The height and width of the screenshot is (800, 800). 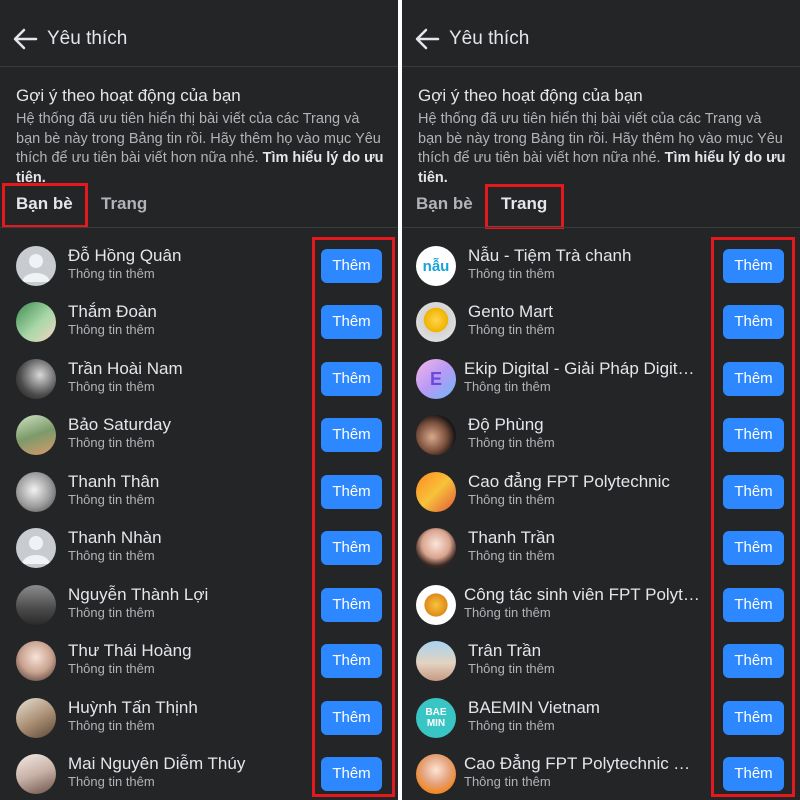 What do you see at coordinates (585, 312) in the screenshot?
I see `item-name: Gento Mart` at bounding box center [585, 312].